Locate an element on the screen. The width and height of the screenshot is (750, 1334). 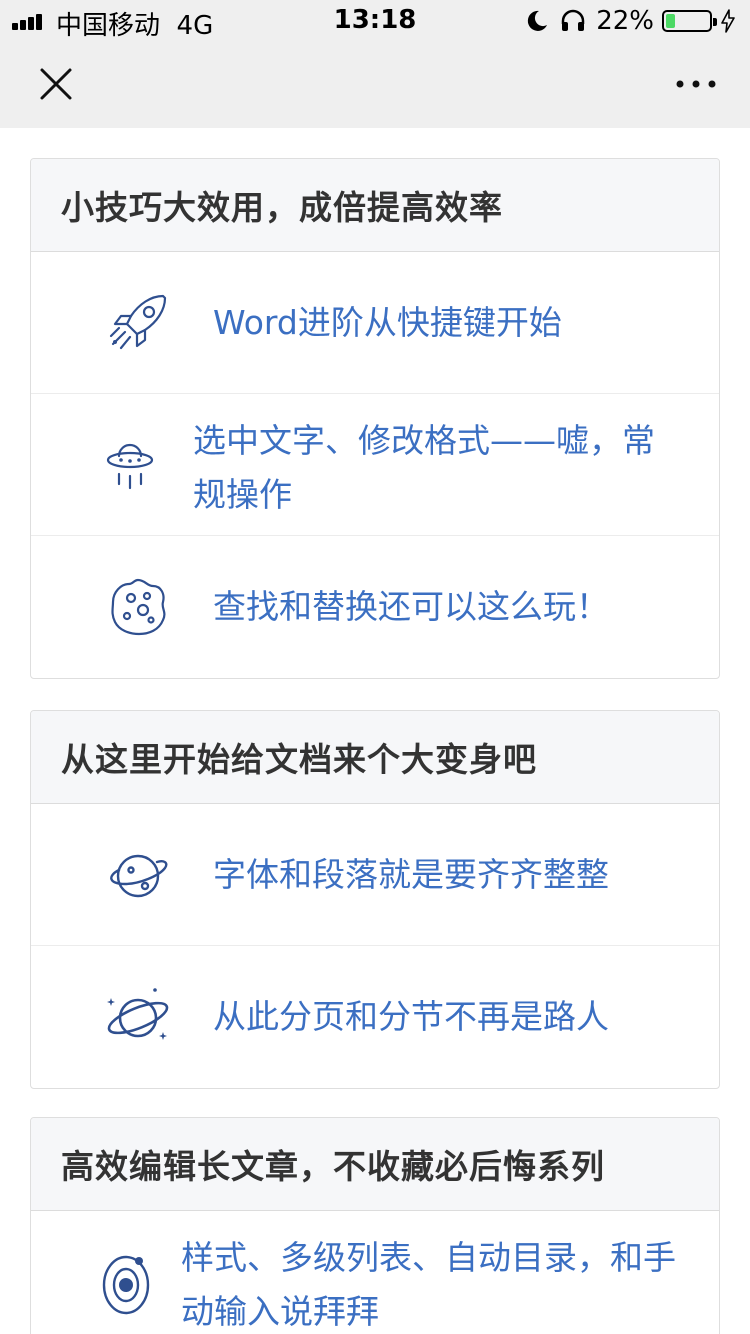
item-label: 选中文字、修改格式——嘘，常规操作 is located at coordinates (424, 467).